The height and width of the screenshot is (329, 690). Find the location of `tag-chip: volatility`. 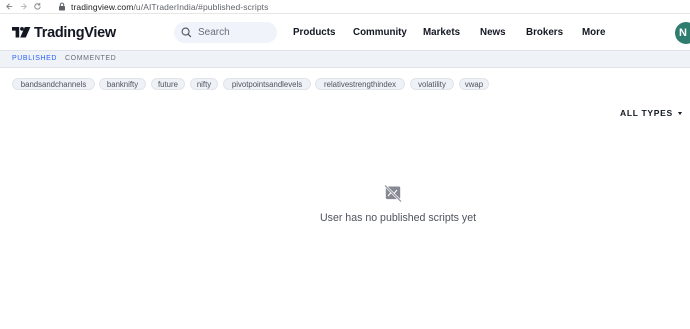

tag-chip: volatility is located at coordinates (432, 84).